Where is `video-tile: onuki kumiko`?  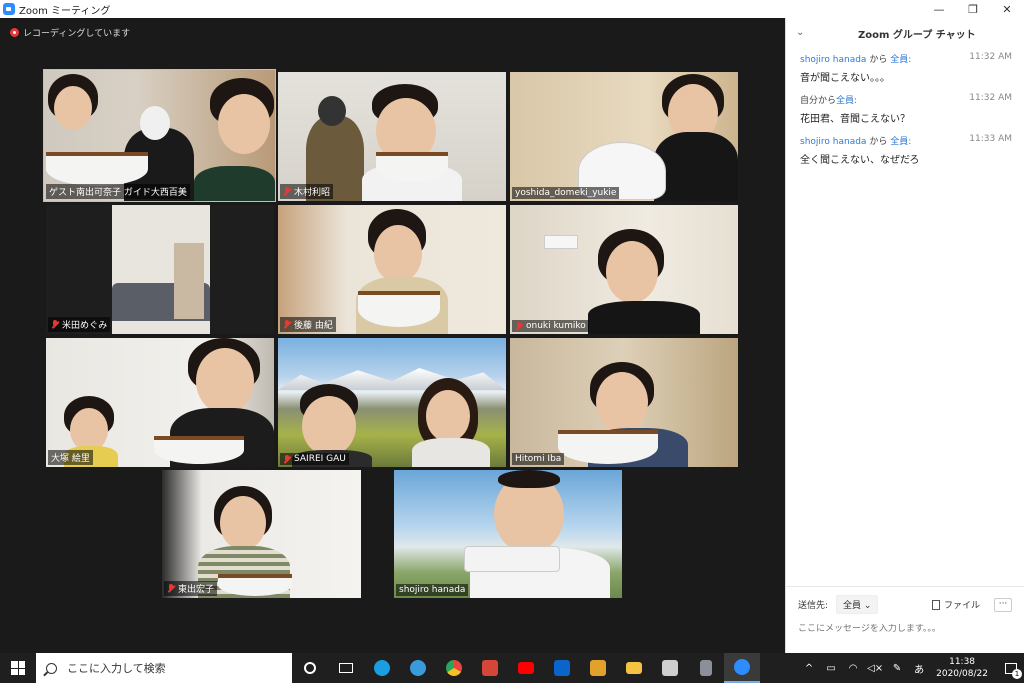 video-tile: onuki kumiko is located at coordinates (624, 269).